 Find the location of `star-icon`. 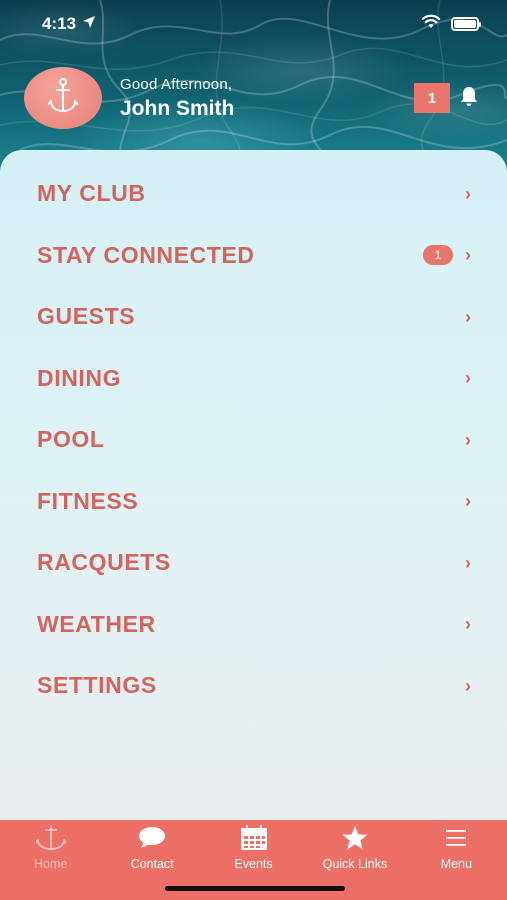

star-icon is located at coordinates (355, 838).